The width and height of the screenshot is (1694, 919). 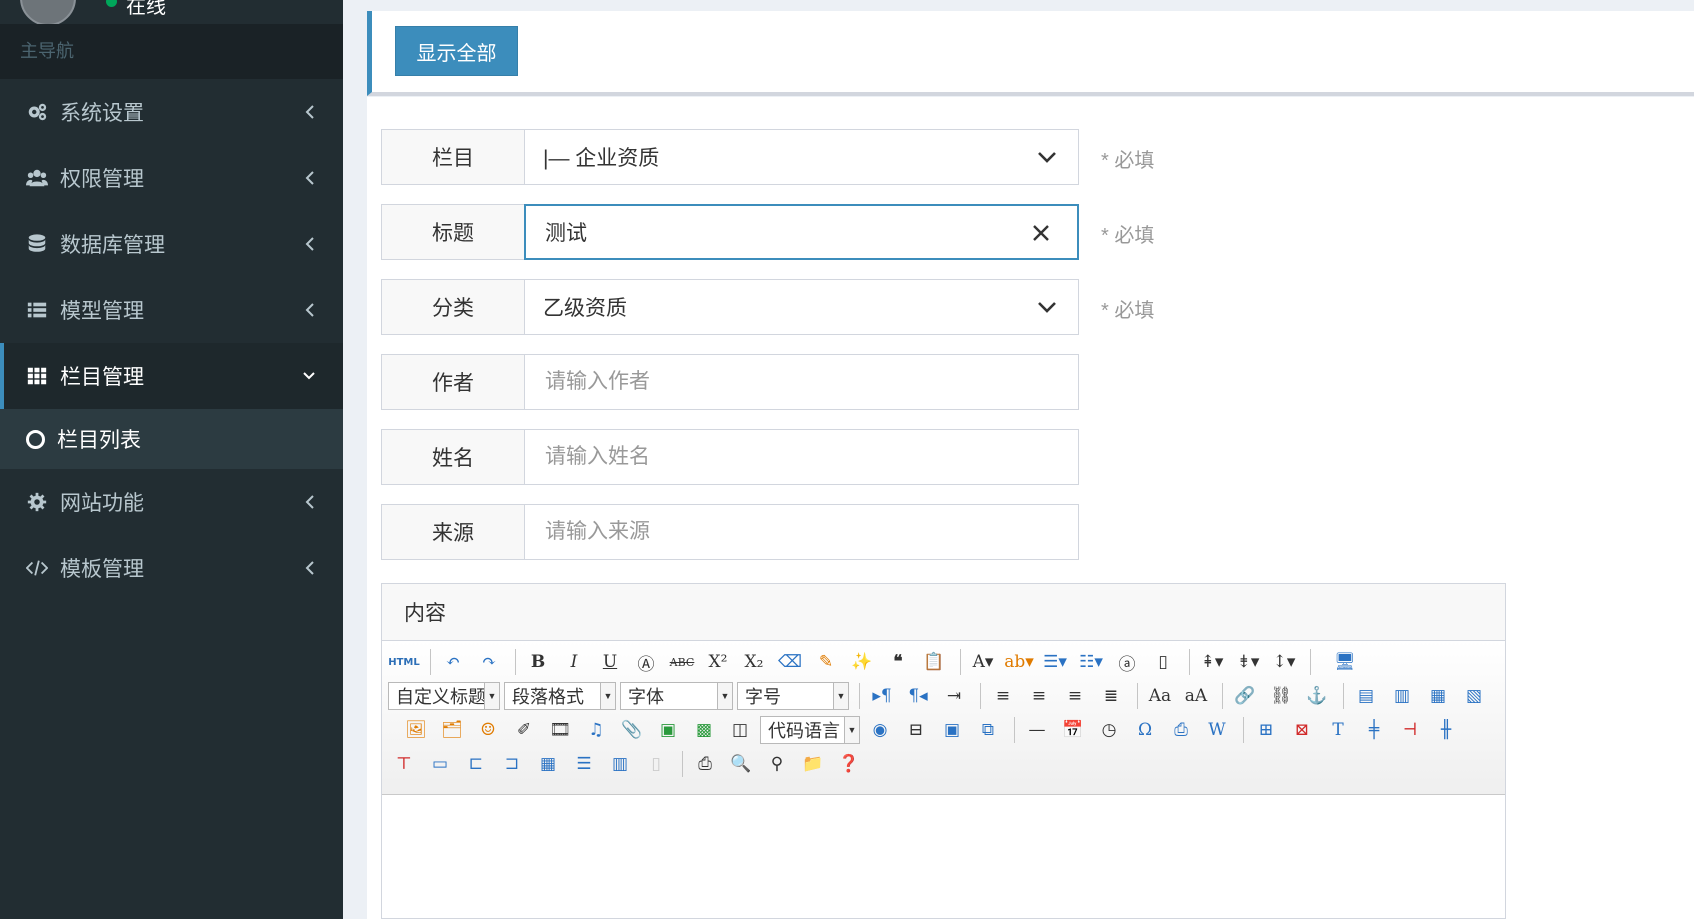 What do you see at coordinates (668, 730) in the screenshot?
I see `map-icon: ▣` at bounding box center [668, 730].